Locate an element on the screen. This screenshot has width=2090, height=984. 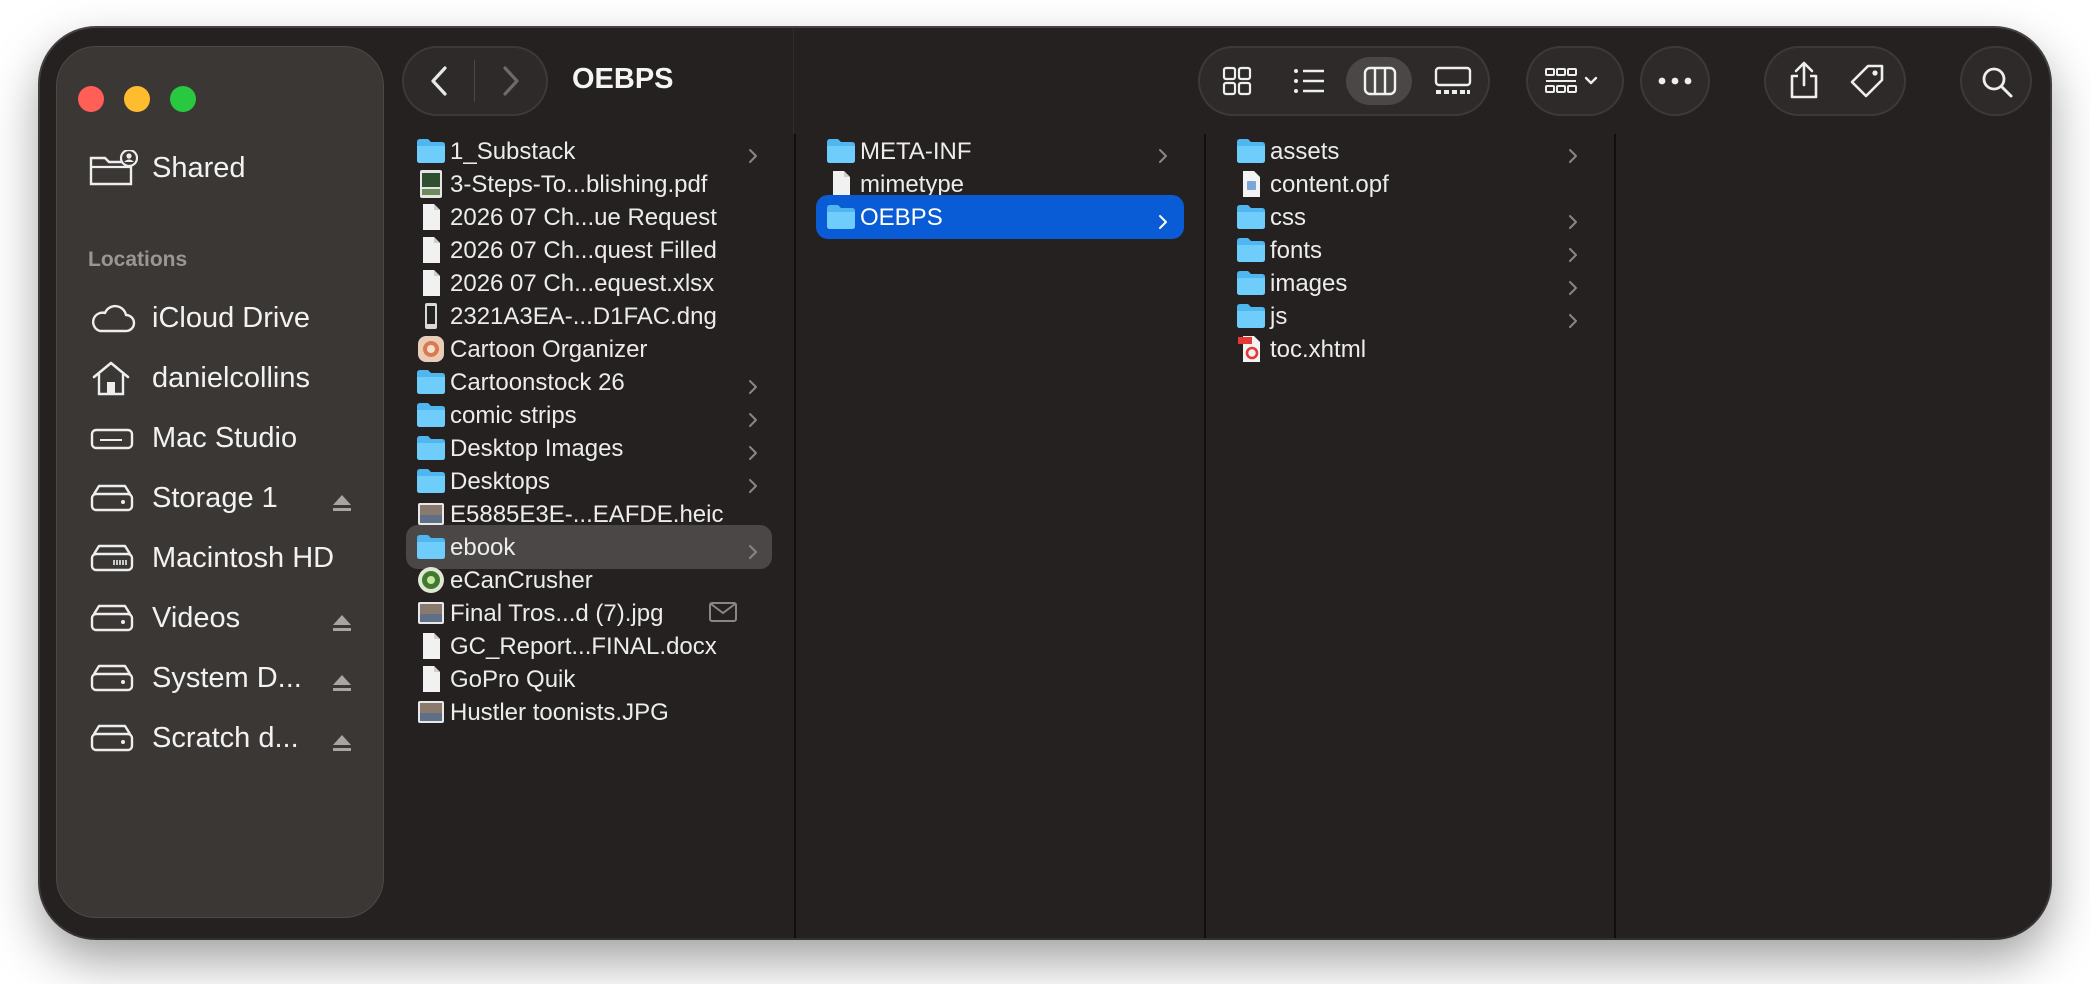
search-button is located at coordinates (1996, 81).